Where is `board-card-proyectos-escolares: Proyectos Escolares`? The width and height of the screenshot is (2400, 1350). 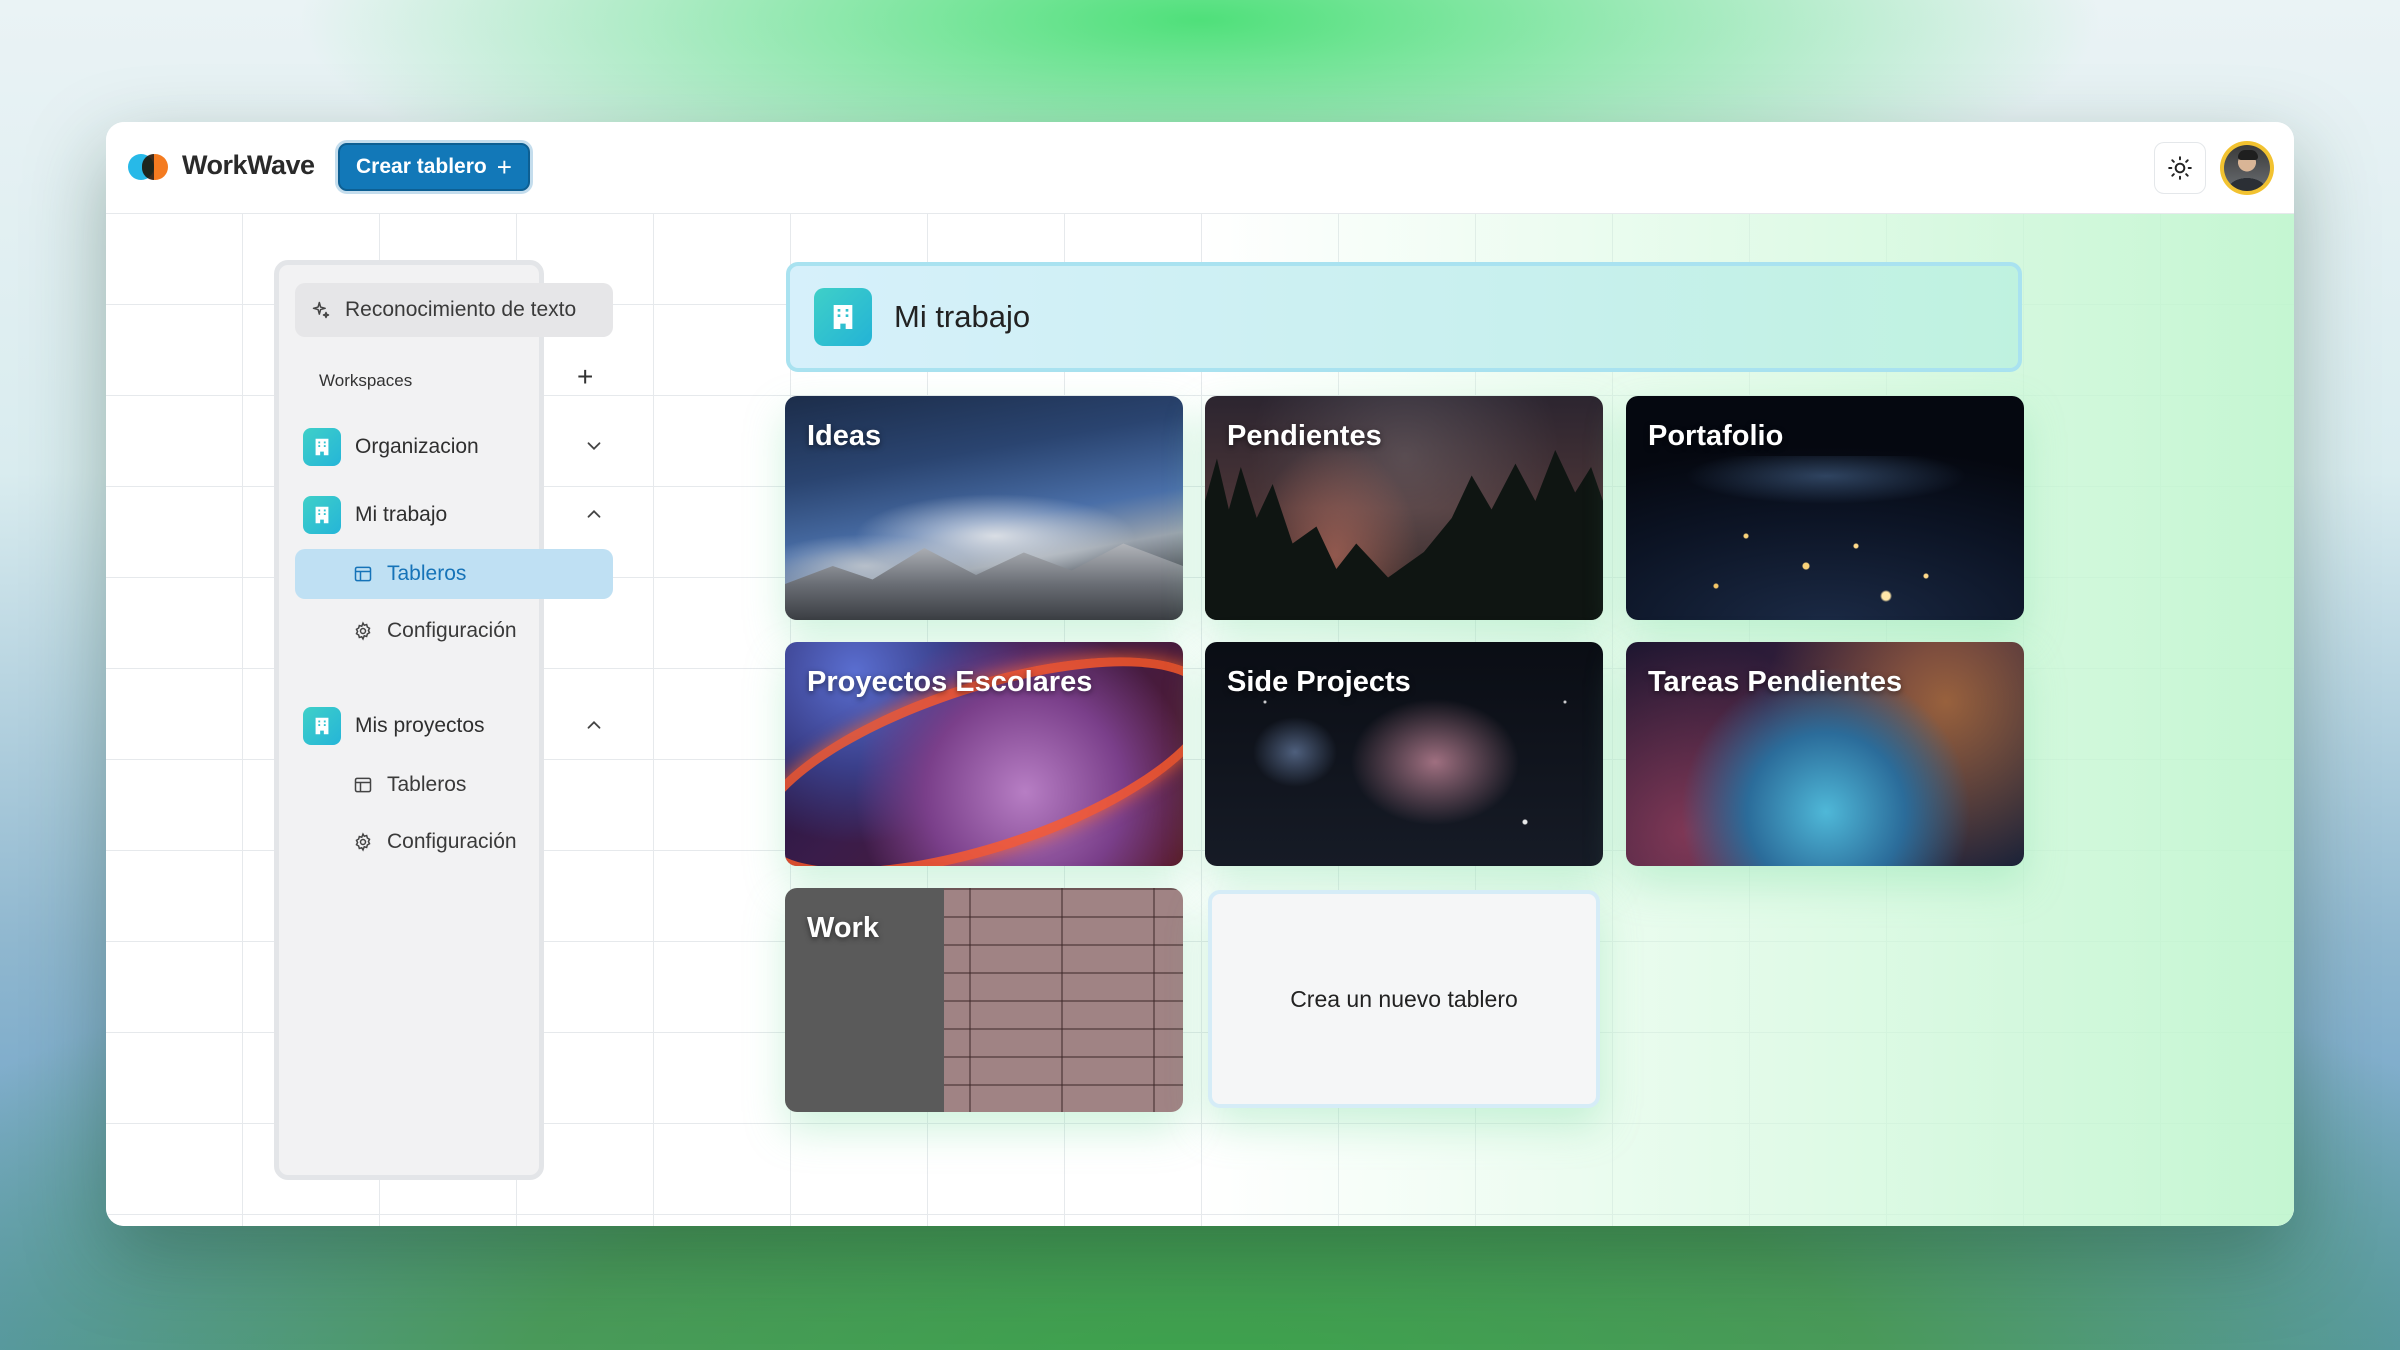
board-card-proyectos-escolares: Proyectos Escolares is located at coordinates (984, 754).